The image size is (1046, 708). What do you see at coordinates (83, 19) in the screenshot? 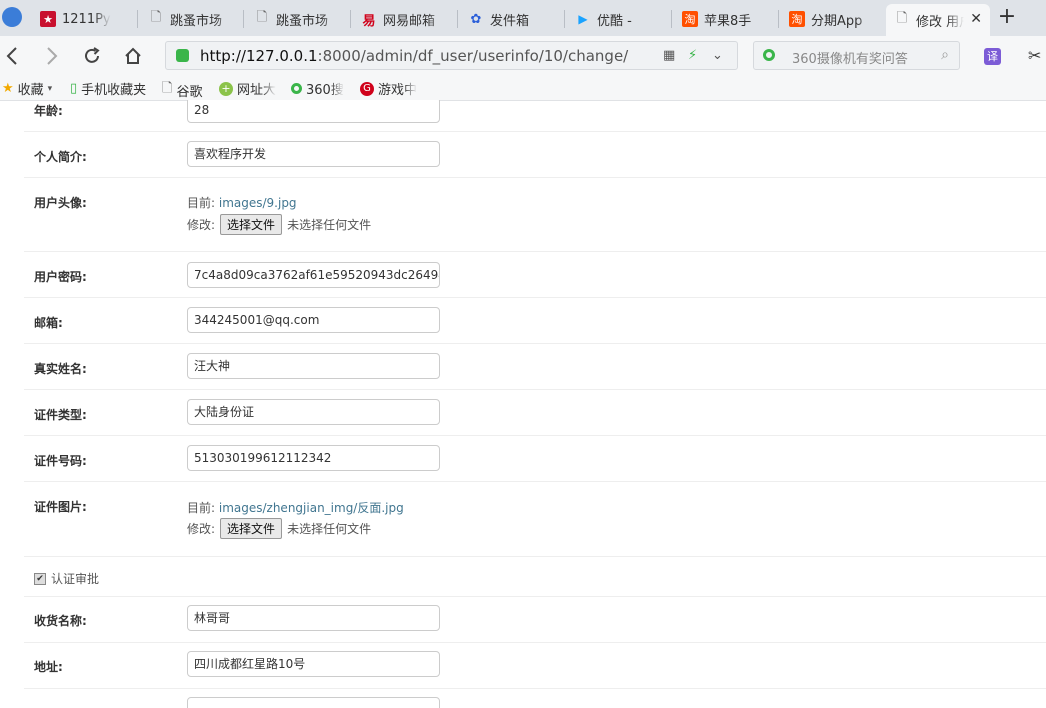
I see `tab-1211py: ★ 1211Py` at bounding box center [83, 19].